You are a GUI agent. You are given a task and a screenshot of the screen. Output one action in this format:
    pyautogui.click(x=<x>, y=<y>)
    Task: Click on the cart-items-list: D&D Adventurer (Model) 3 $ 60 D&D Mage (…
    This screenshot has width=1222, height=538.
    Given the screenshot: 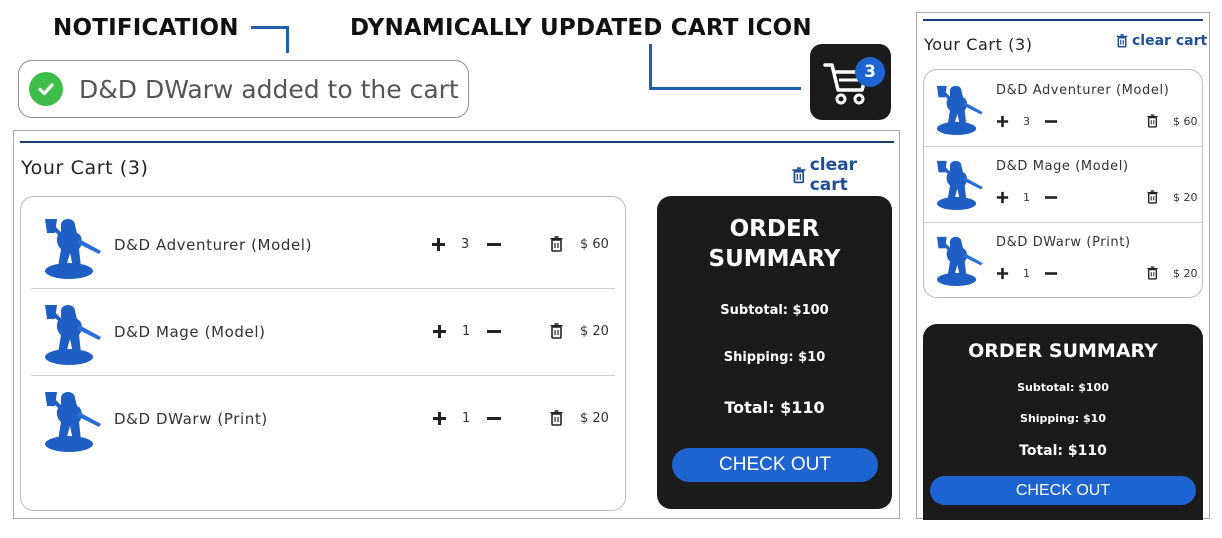 What is the action you would take?
    pyautogui.click(x=1063, y=183)
    